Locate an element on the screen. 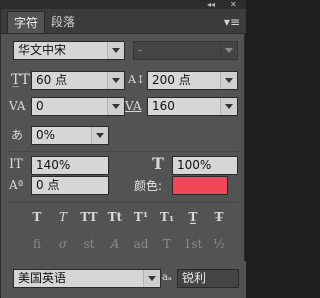 Image resolution: width=320 pixels, height=298 pixels. vertical-scale-icon: IT is located at coordinates (16, 164).